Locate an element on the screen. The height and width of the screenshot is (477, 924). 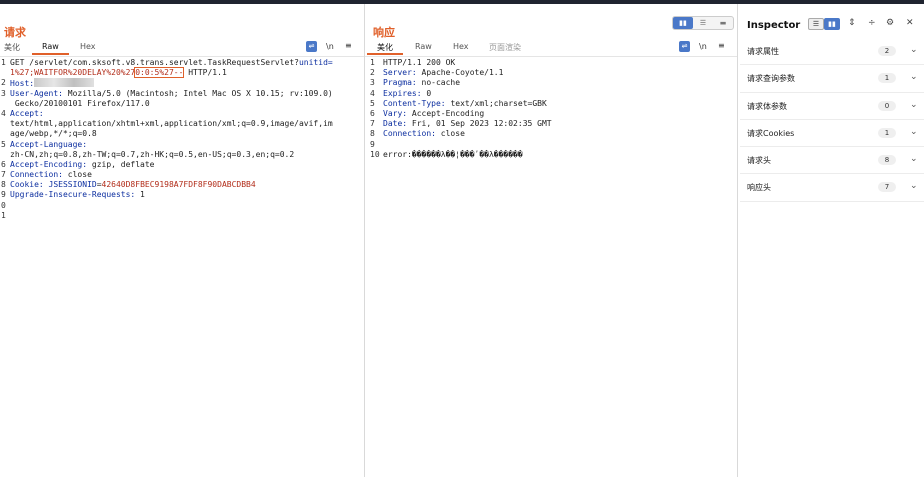
line-content: Accept-Language: is located at coordinates (48, 145).